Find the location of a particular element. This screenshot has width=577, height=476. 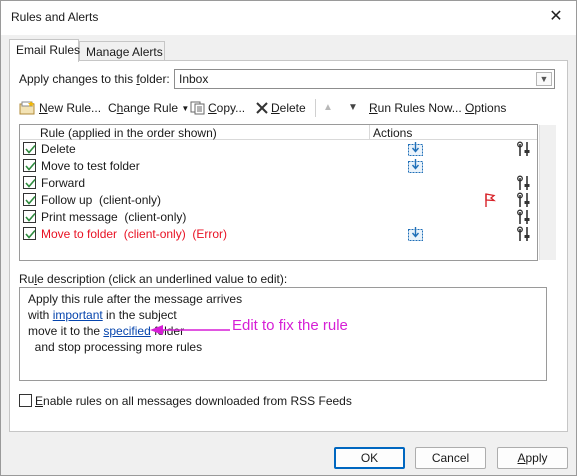

folder-label-text: Apply changes to this is located at coordinates (78, 79).